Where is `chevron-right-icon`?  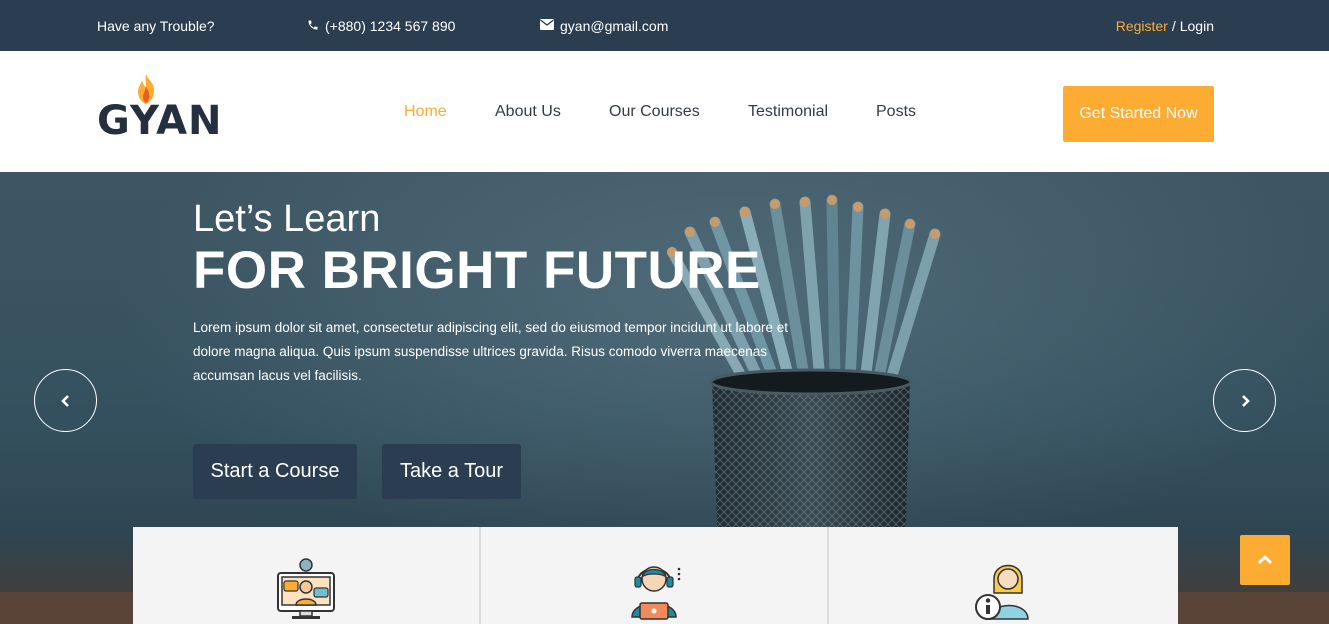 chevron-right-icon is located at coordinates (1245, 400).